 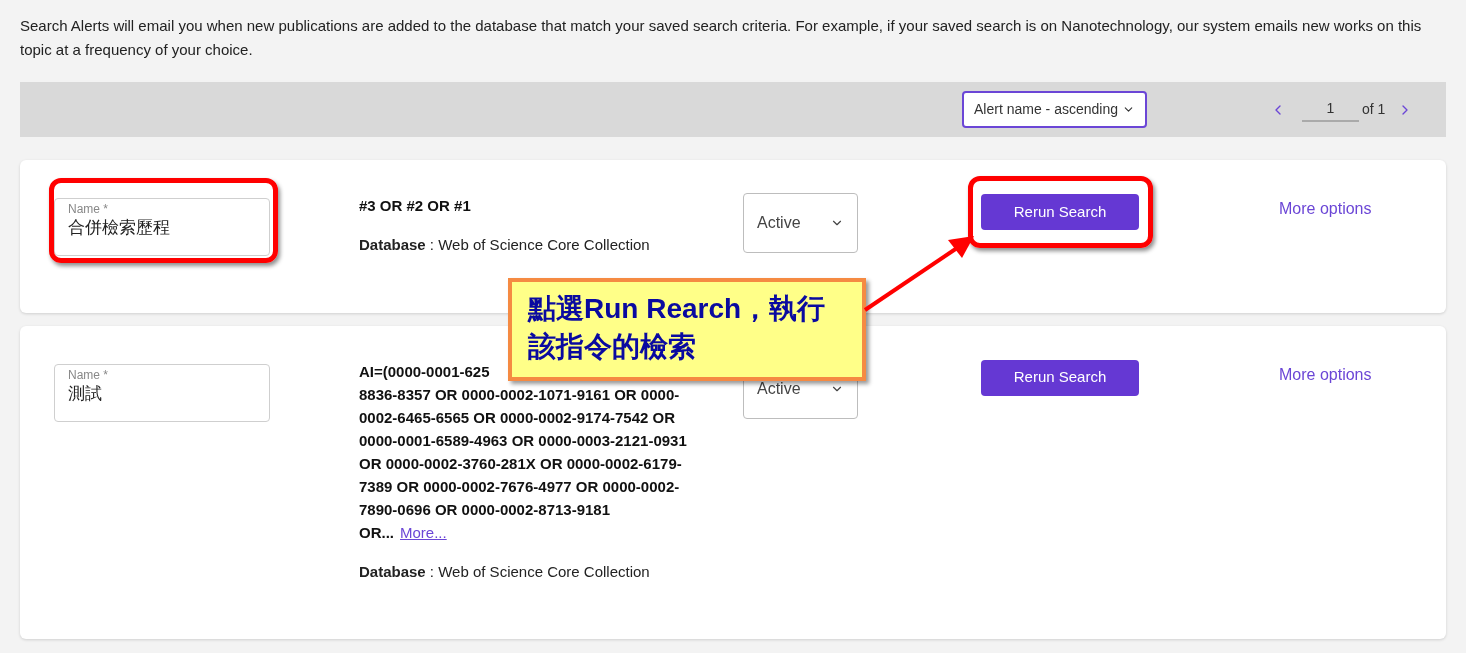 What do you see at coordinates (1330, 109) in the screenshot?
I see `page-field: 1` at bounding box center [1330, 109].